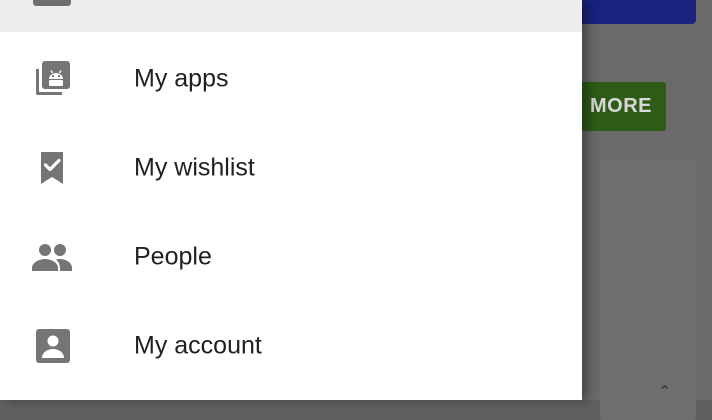 Image resolution: width=712 pixels, height=420 pixels. Describe the element at coordinates (665, 392) in the screenshot. I see `chevron-up-icon: ⌃` at that location.